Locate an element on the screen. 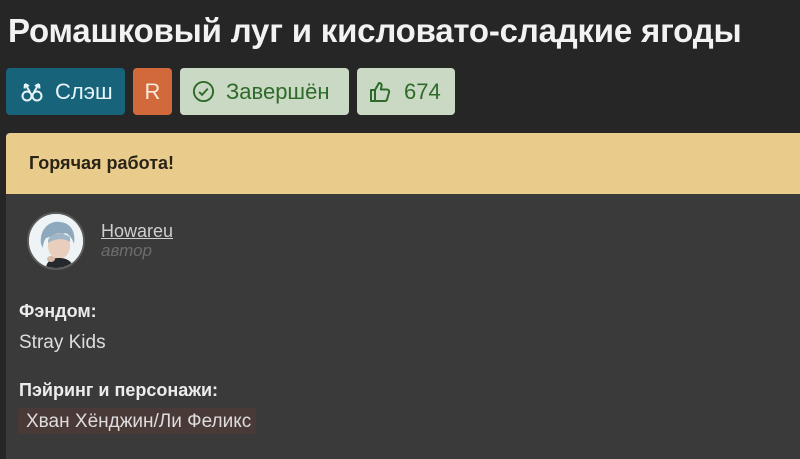 The width and height of the screenshot is (800, 459). avatar is located at coordinates (56, 241).